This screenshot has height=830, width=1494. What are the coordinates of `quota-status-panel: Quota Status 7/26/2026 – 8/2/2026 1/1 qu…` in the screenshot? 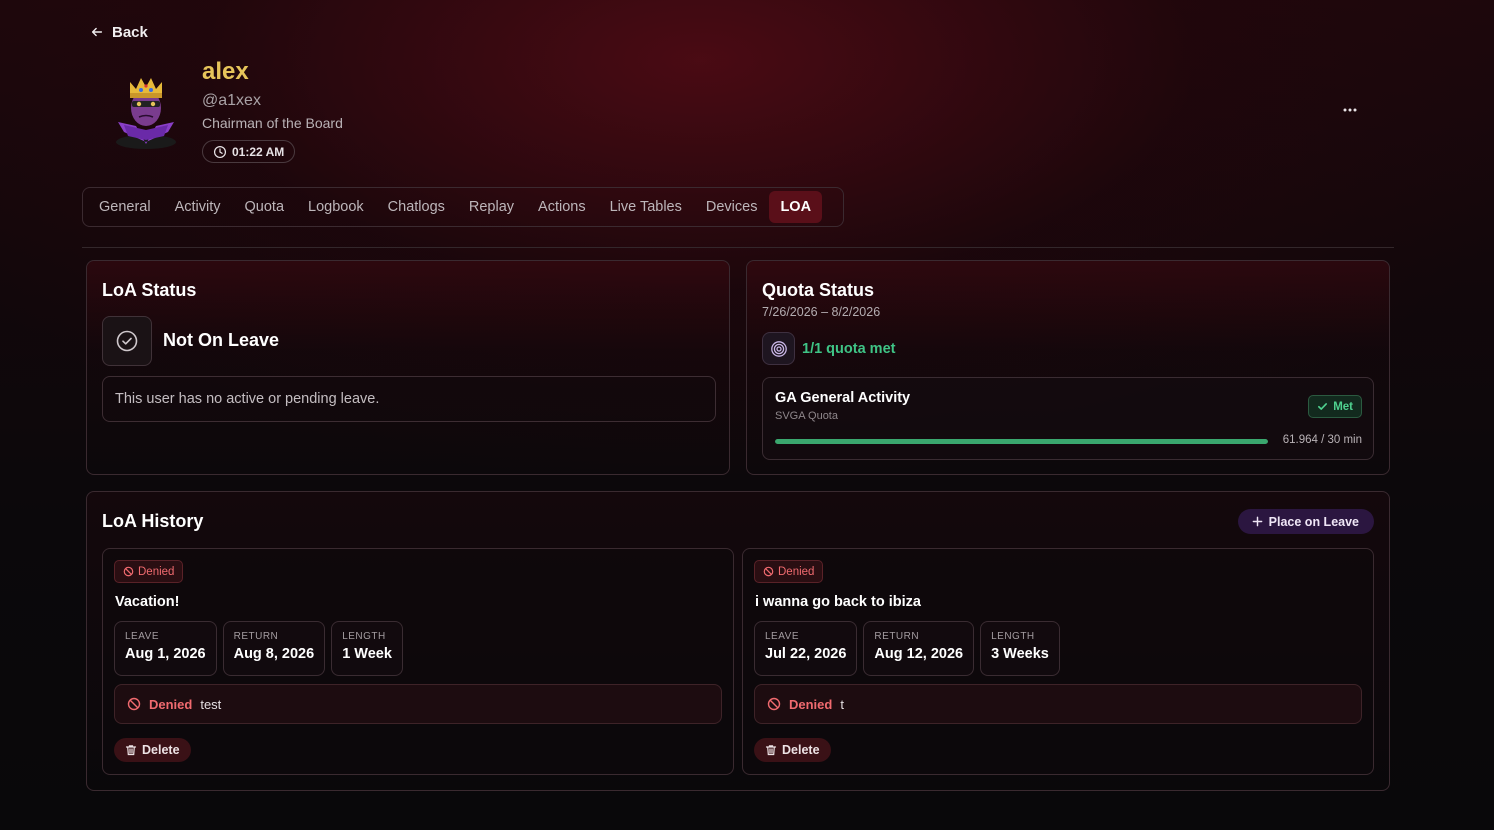 It's located at (1068, 367).